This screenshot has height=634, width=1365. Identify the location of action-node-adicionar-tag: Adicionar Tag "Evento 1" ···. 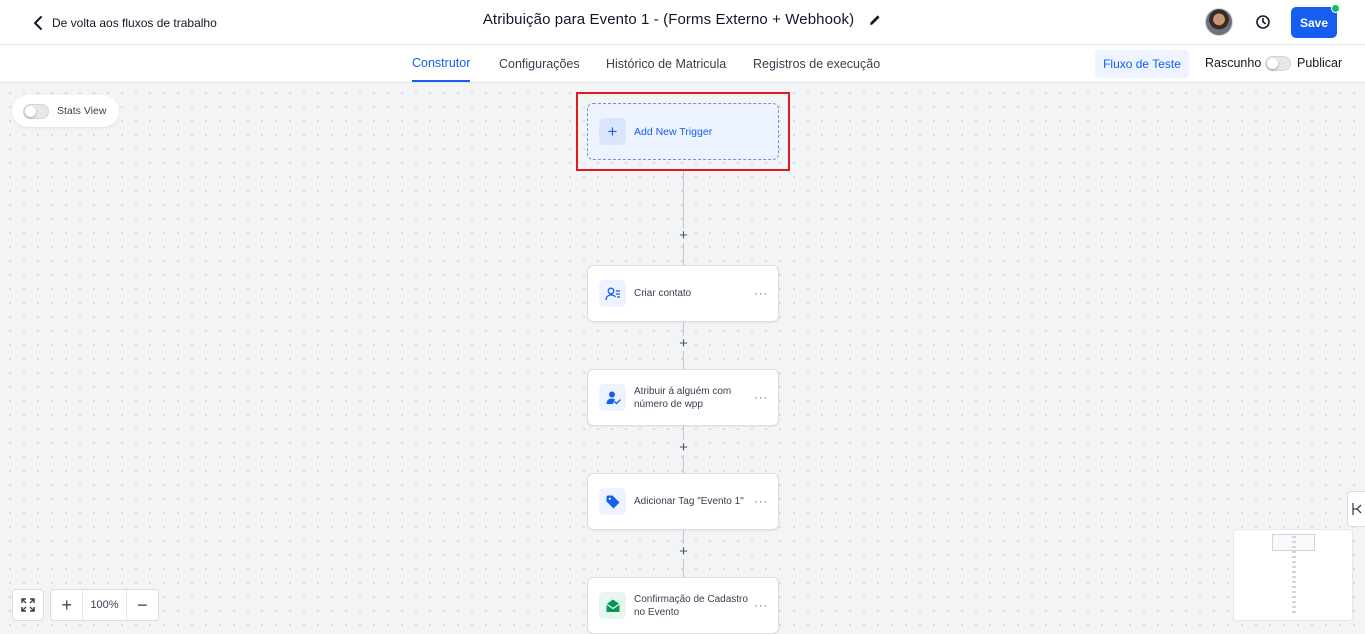
(683, 501).